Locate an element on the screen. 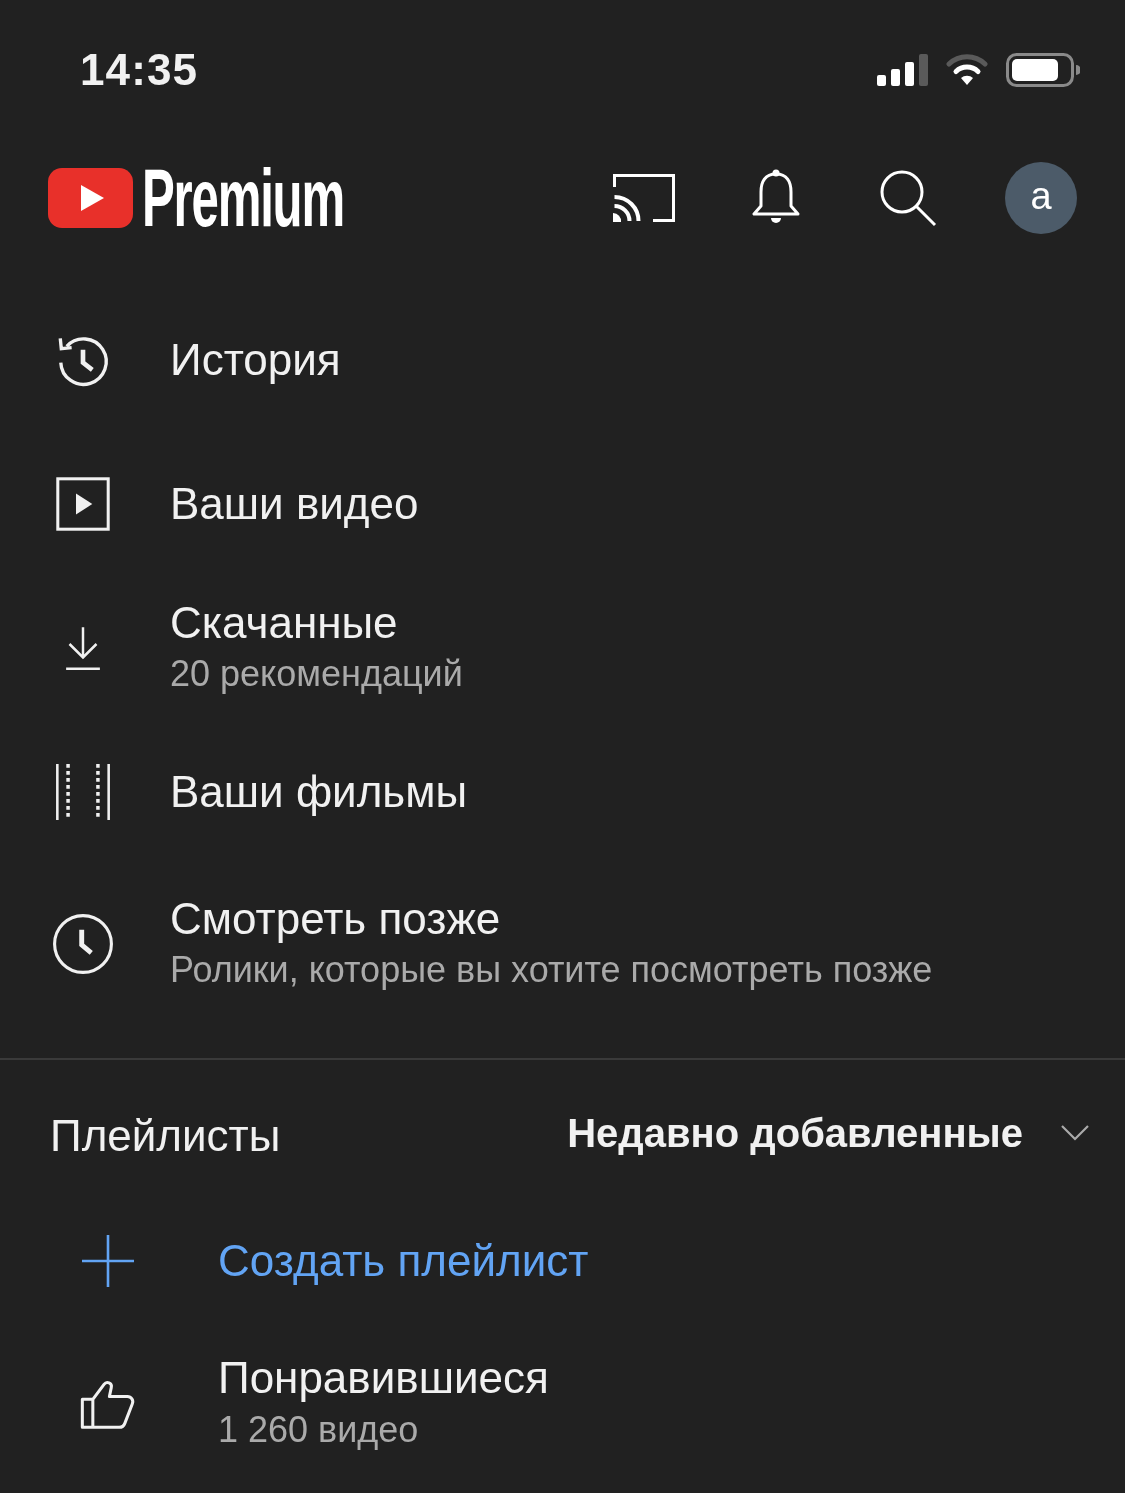  menu-item-title: Смотреть позже is located at coordinates (551, 919).